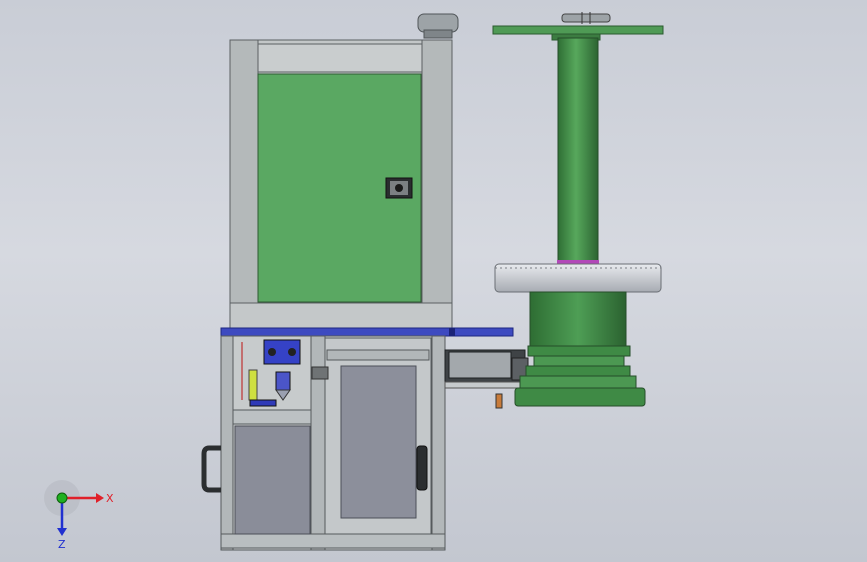 The image size is (867, 562). I want to click on column-base, so click(578, 320).